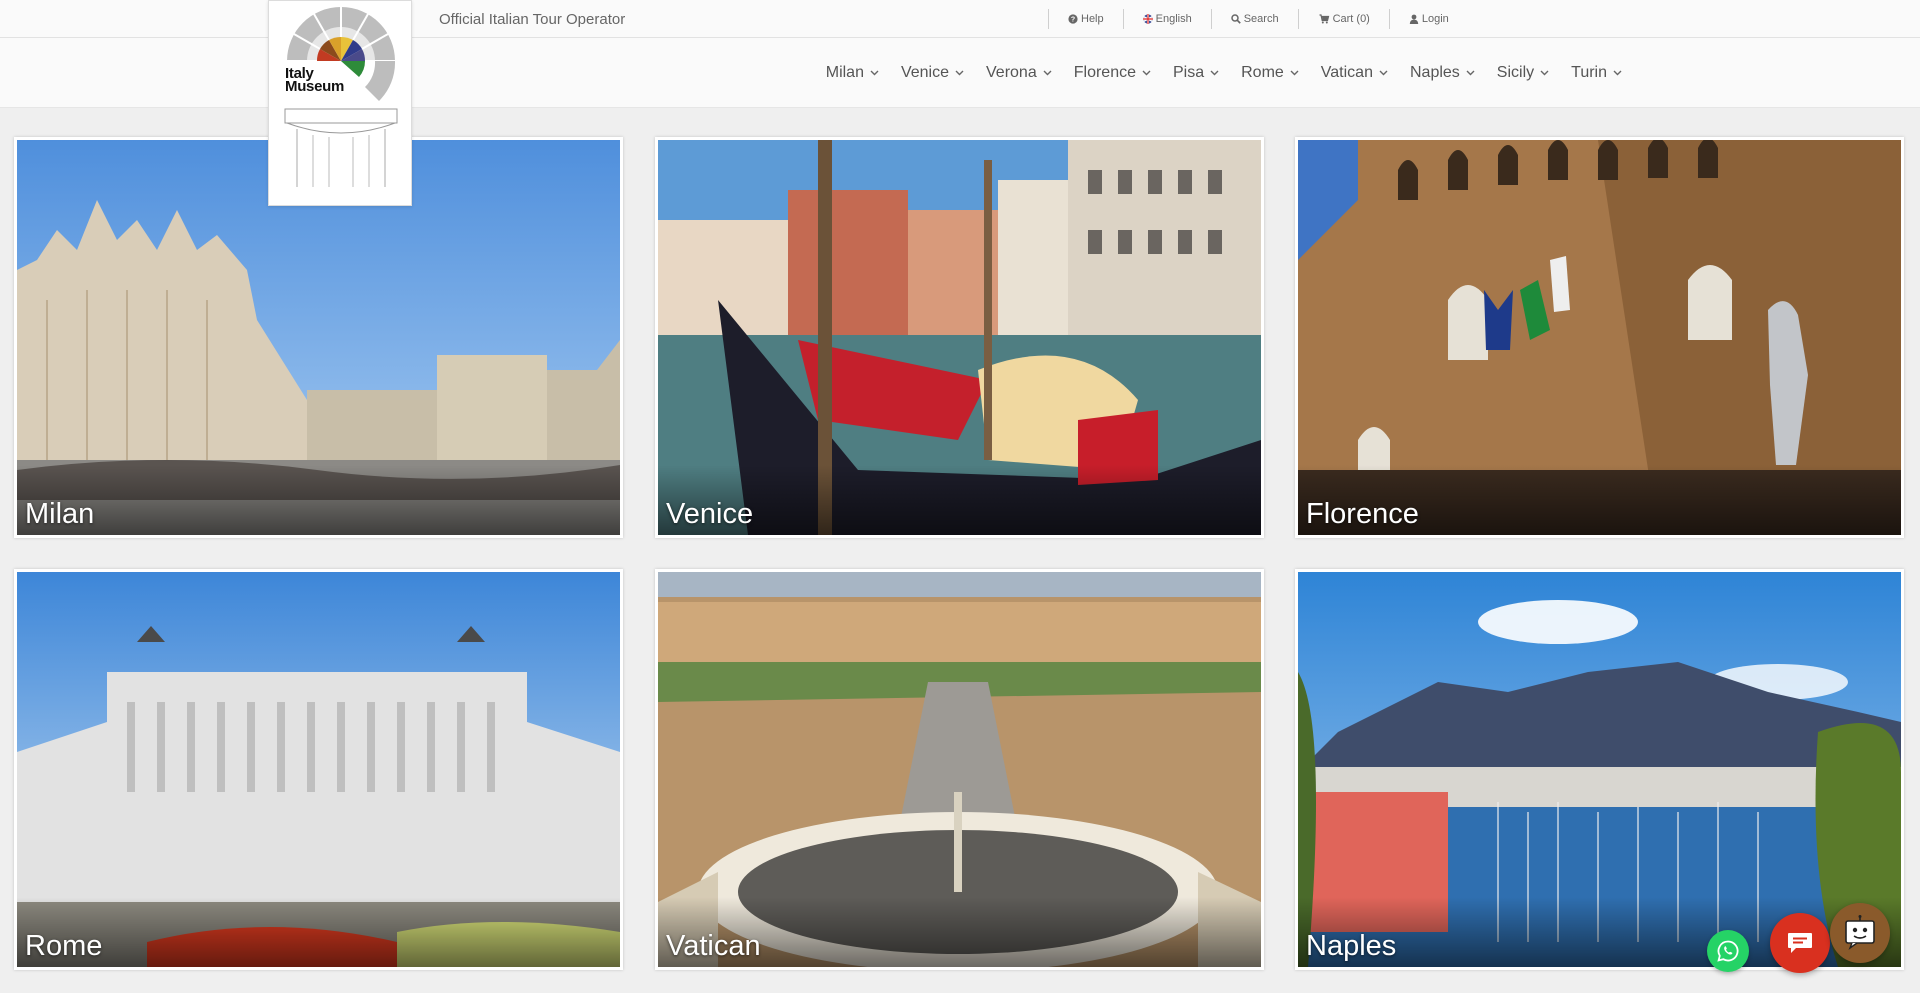 The width and height of the screenshot is (1920, 993). What do you see at coordinates (1351, 19) in the screenshot?
I see `cart-label: Cart (0)` at bounding box center [1351, 19].